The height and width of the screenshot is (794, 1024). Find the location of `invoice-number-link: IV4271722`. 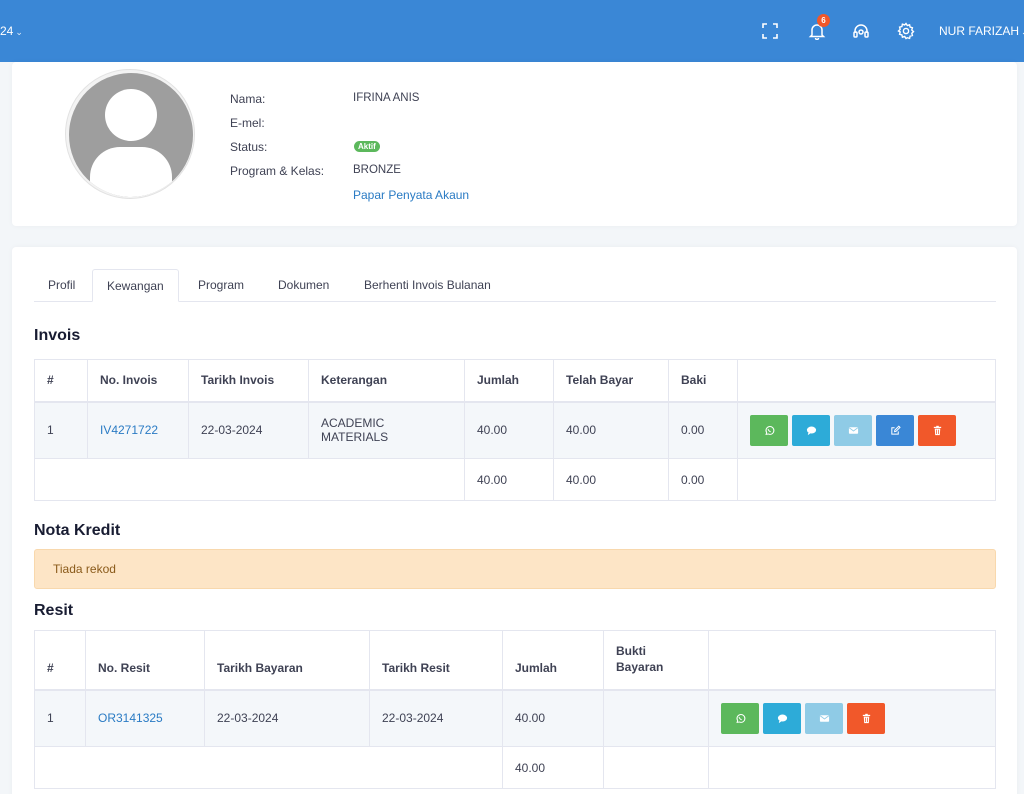

invoice-number-link: IV4271722 is located at coordinates (138, 430).